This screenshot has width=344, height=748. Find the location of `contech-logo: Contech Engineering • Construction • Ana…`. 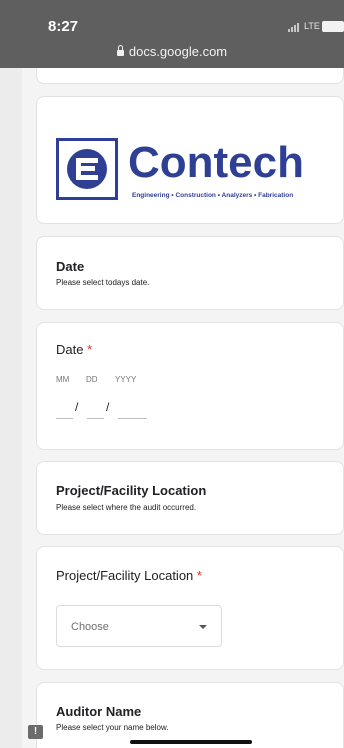

contech-logo: Contech Engineering • Construction • Ana… is located at coordinates (191, 171).